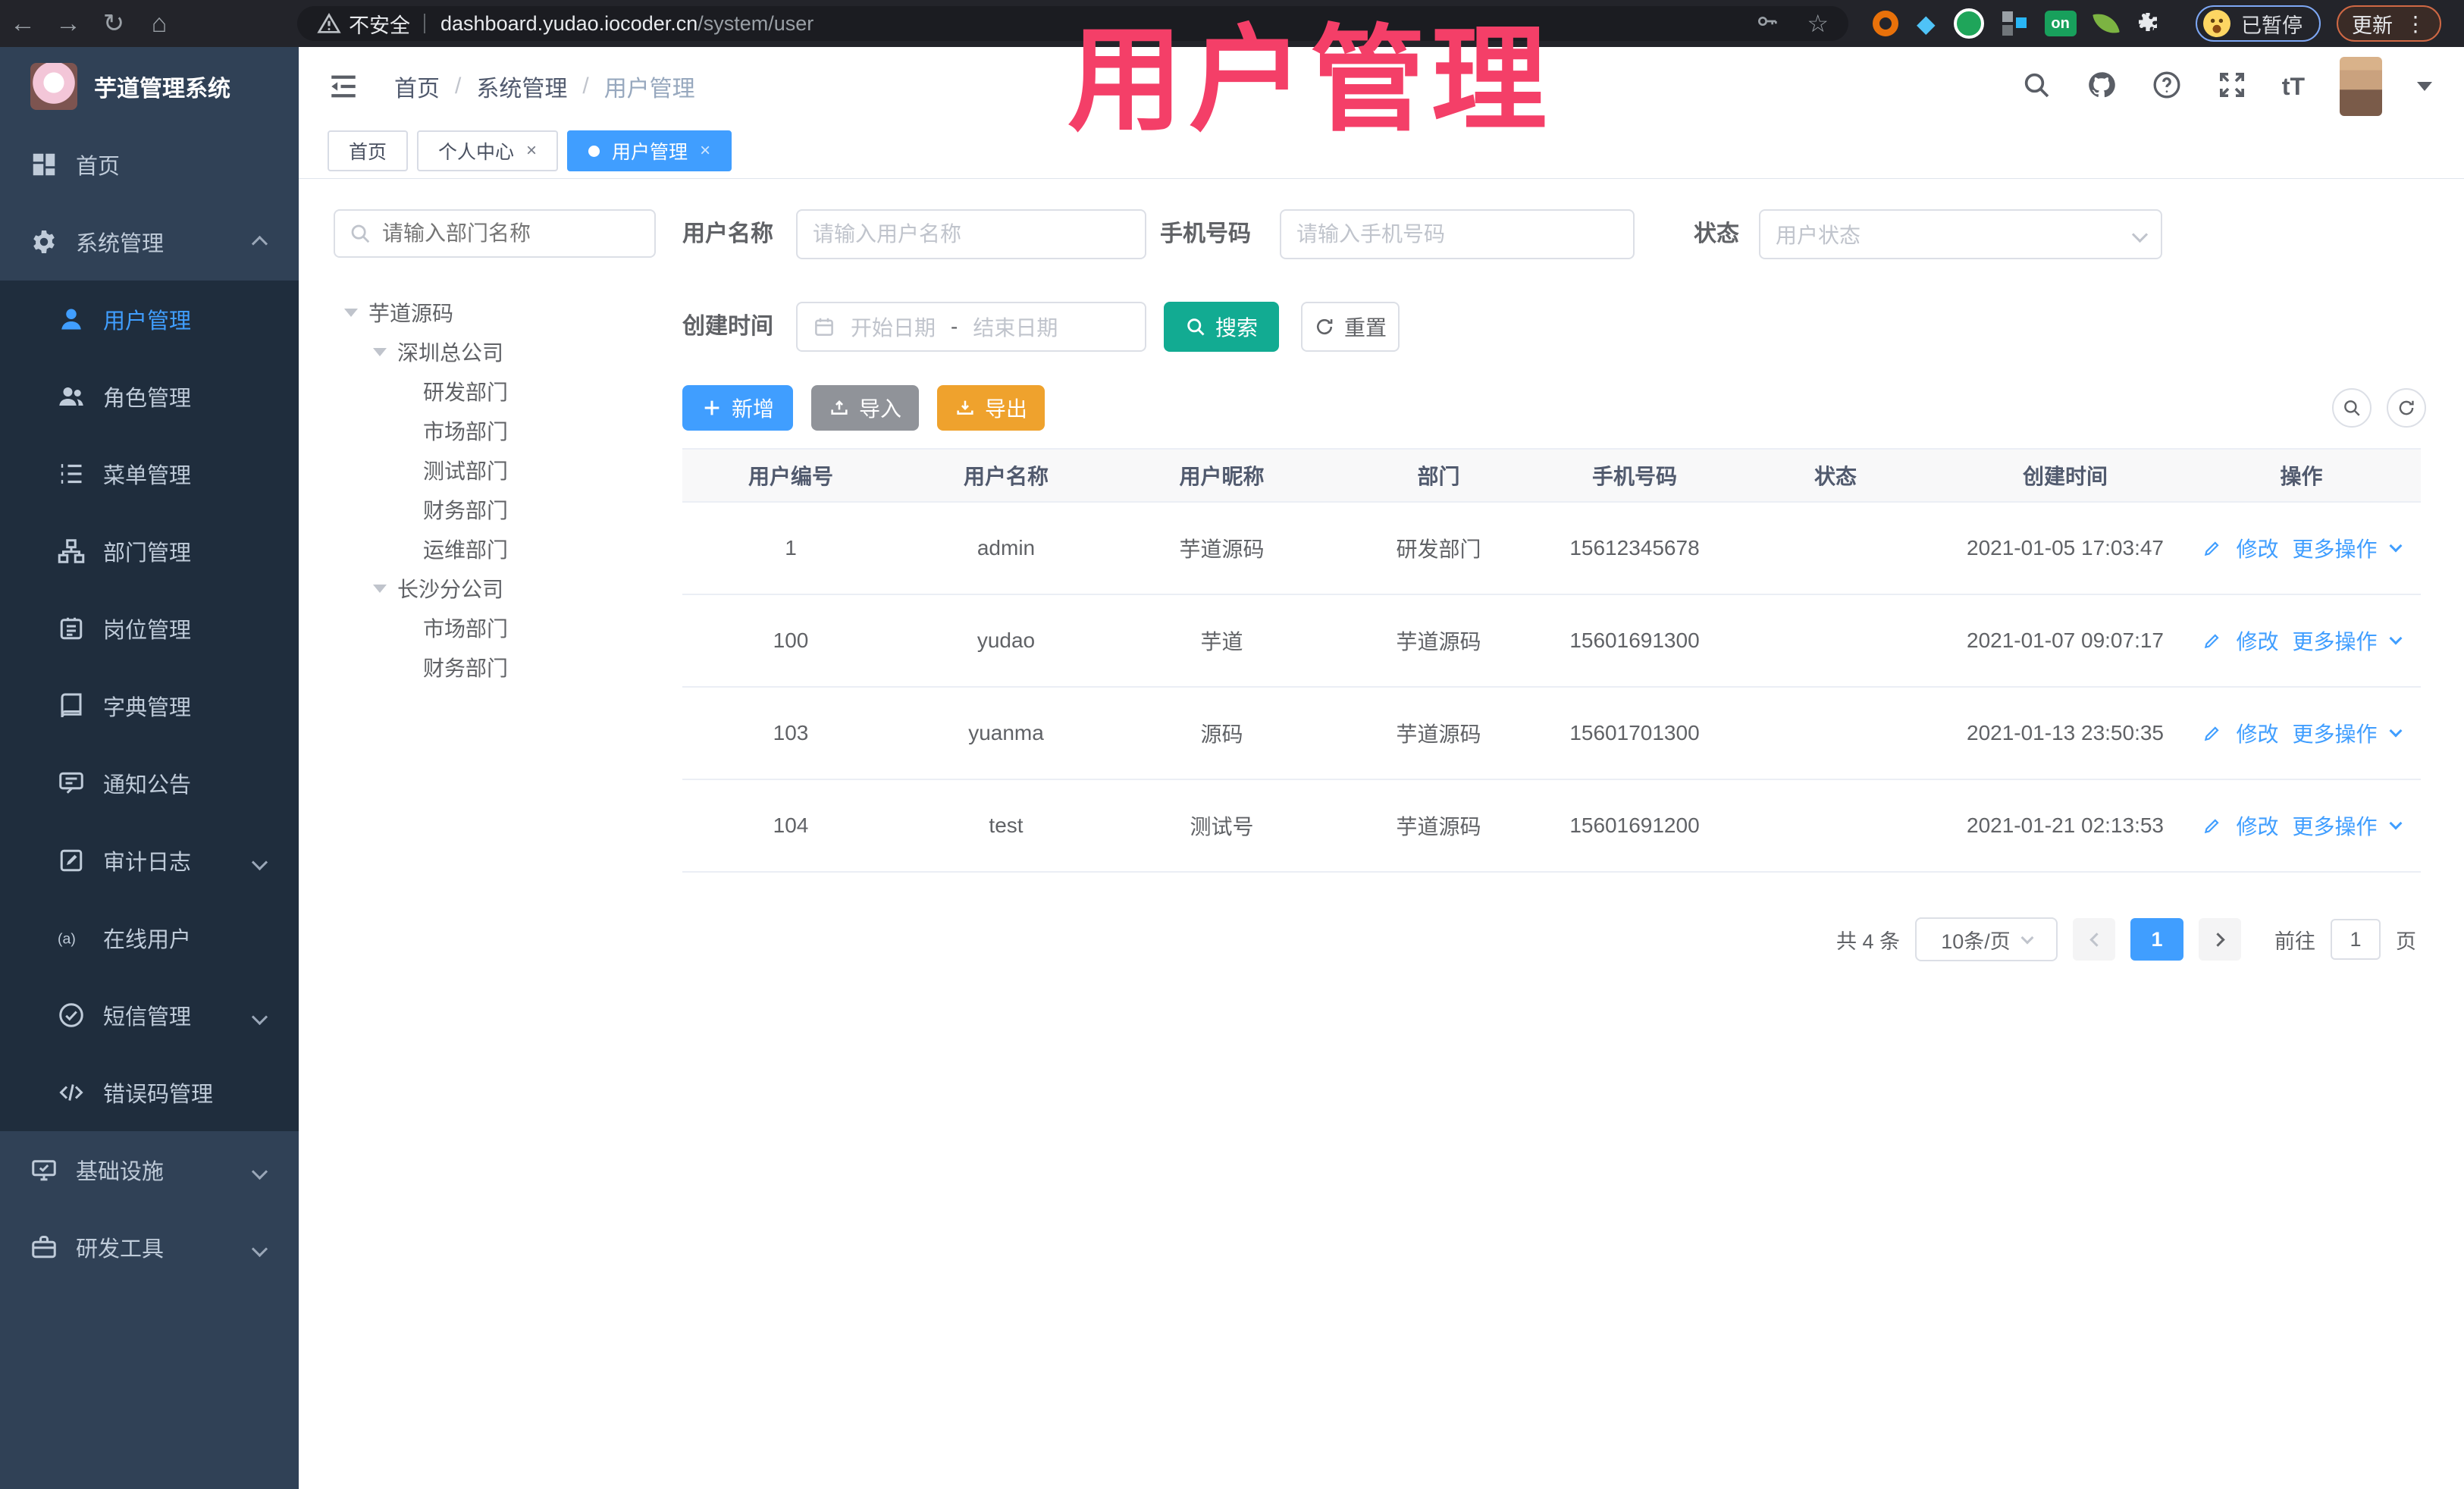 This screenshot has height=1489, width=2464. Describe the element at coordinates (511, 233) in the screenshot. I see `dept-search-field` at that location.